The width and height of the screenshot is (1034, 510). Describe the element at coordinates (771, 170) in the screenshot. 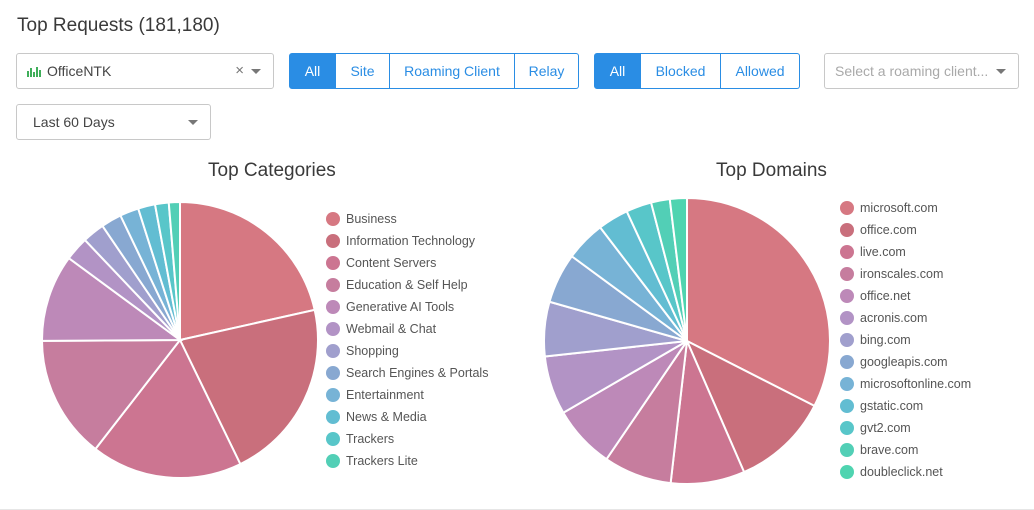

I see `domains-chart-title: Top Domains` at that location.